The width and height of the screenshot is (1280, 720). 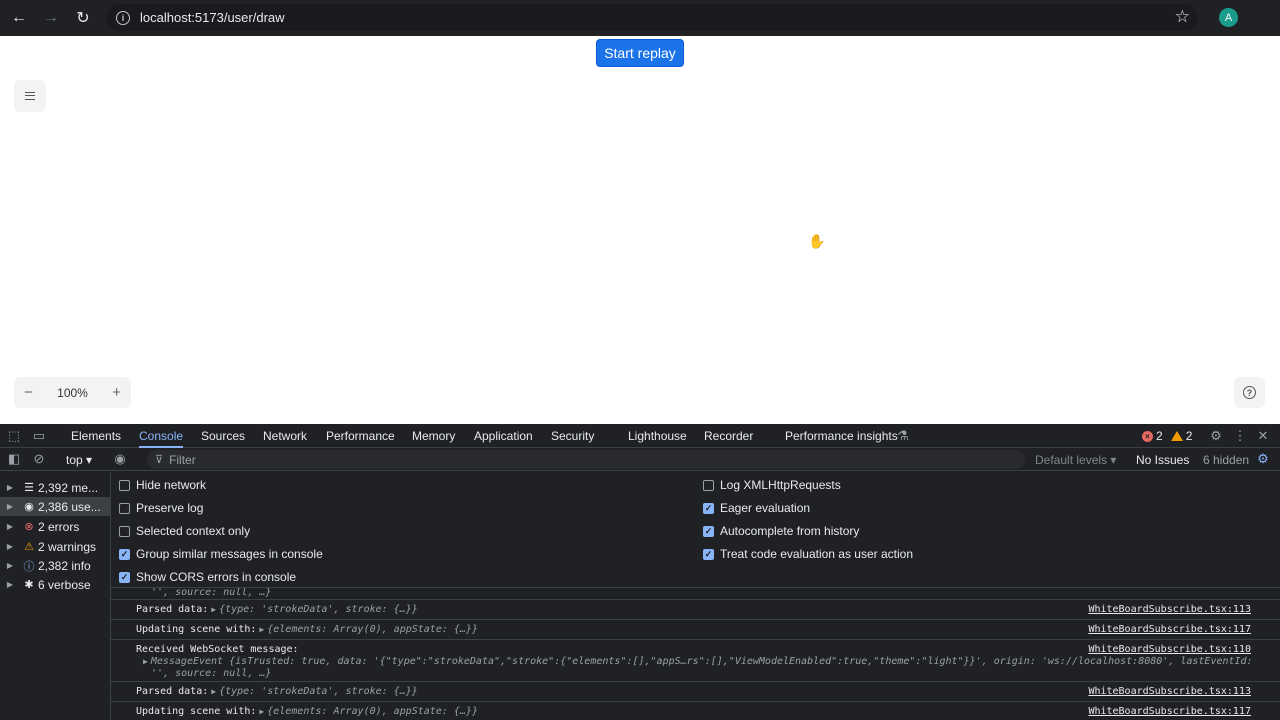 What do you see at coordinates (903, 435) in the screenshot?
I see `flask-icon: ⚗` at bounding box center [903, 435].